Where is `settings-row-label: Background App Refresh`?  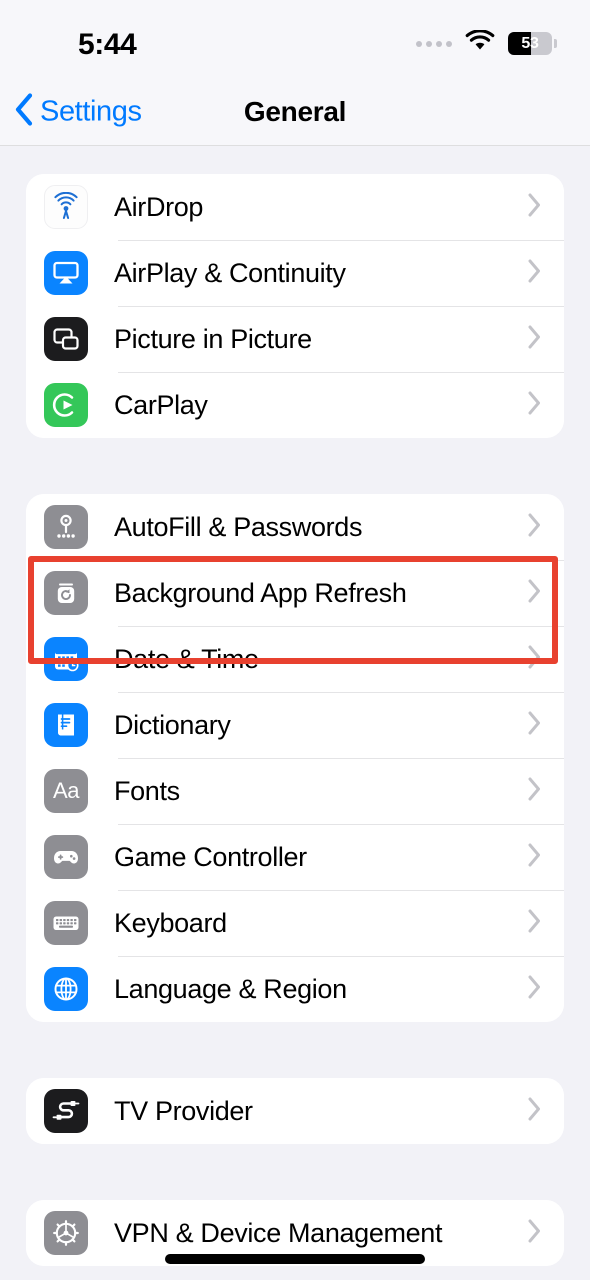 settings-row-label: Background App Refresh is located at coordinates (260, 592).